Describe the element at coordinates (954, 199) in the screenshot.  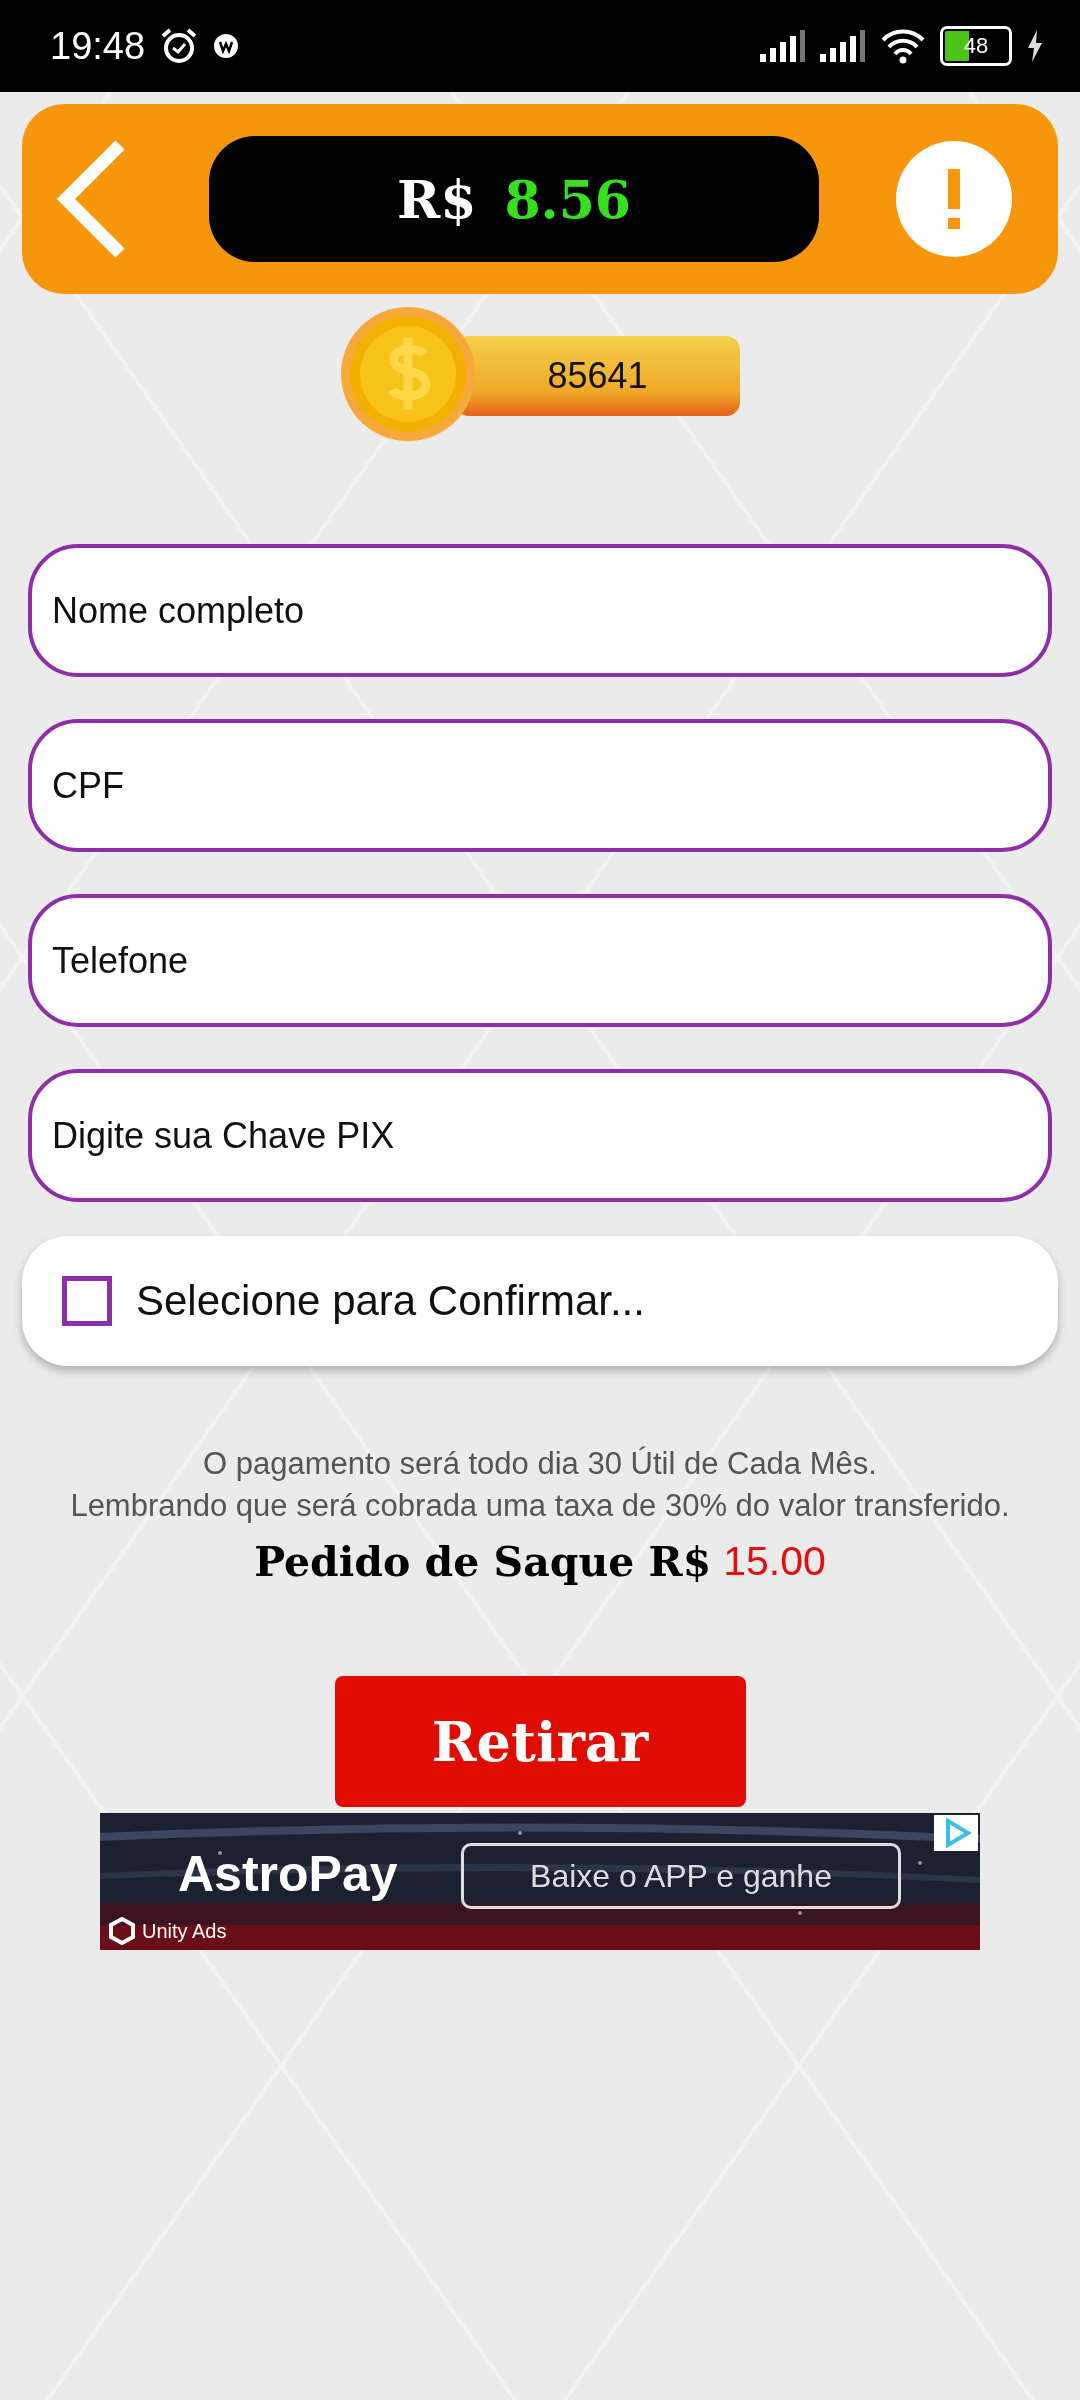
I see `info-icon` at that location.